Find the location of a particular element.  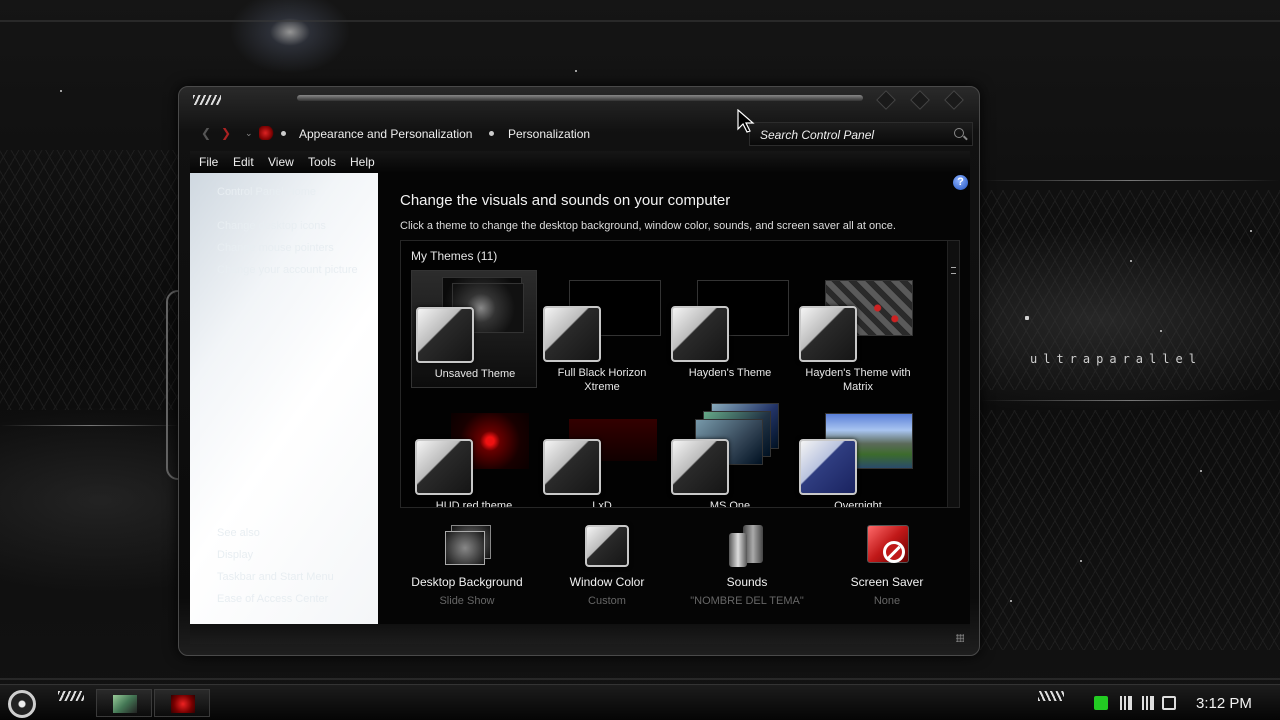

theme-label: Hayden's Theme with Matrix is located at coordinates (858, 380).